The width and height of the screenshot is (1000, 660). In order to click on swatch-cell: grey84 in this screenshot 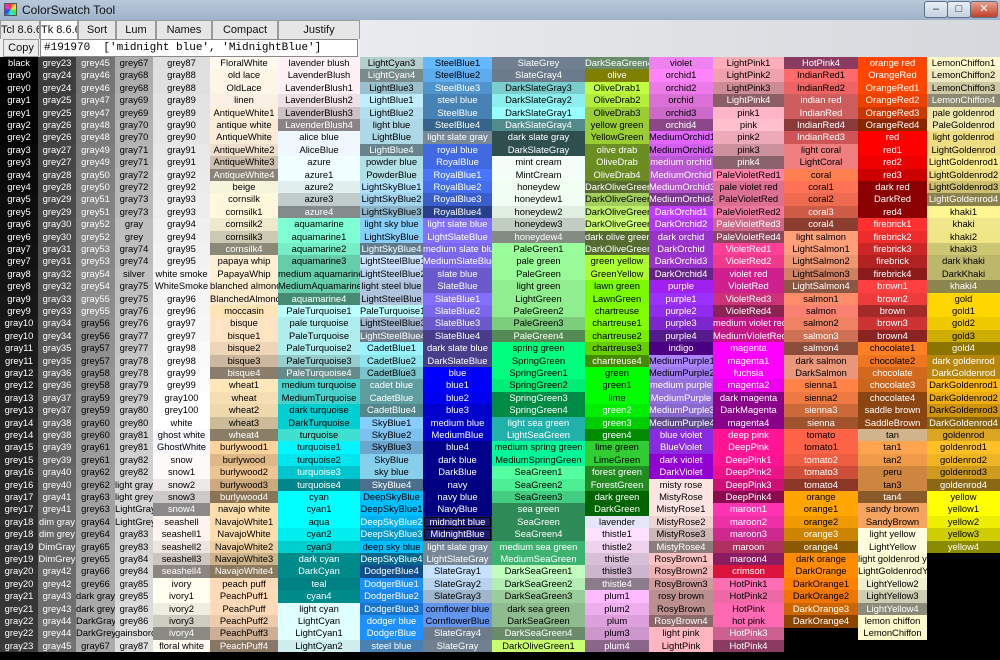, I will do `click(134, 571)`.